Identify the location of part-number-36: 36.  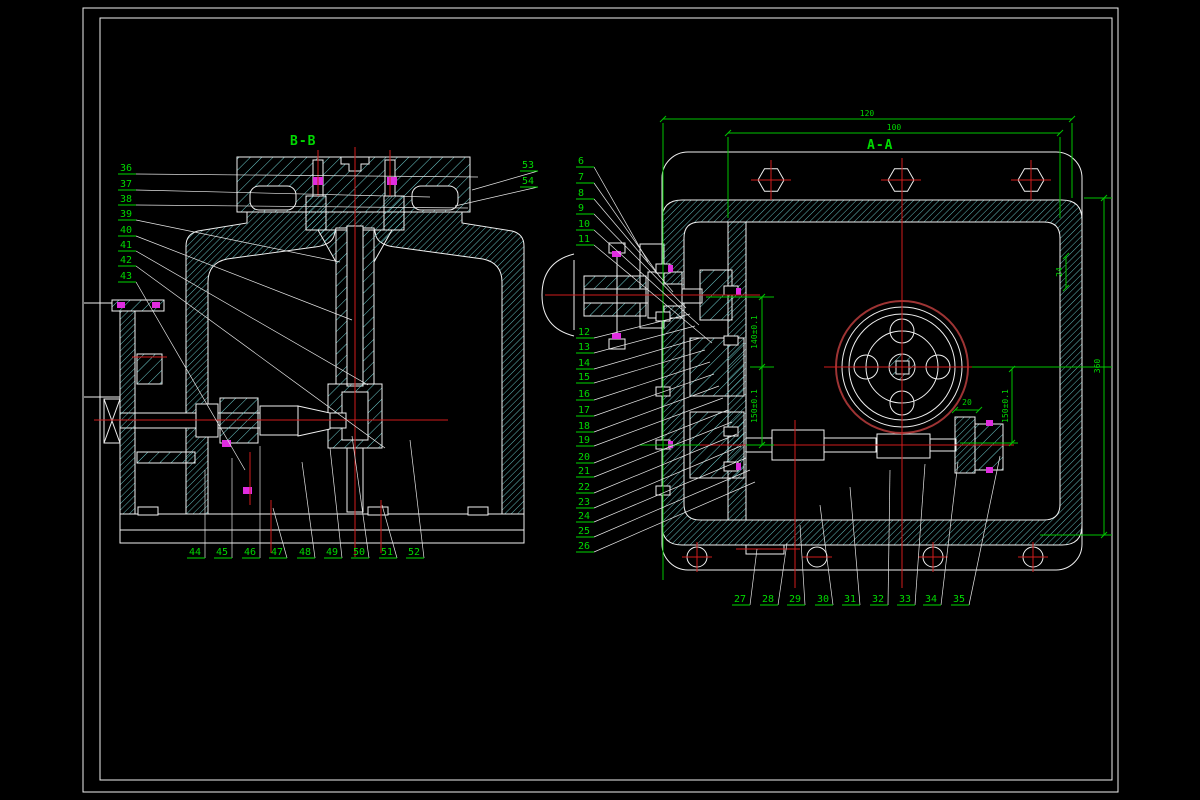
(126, 168).